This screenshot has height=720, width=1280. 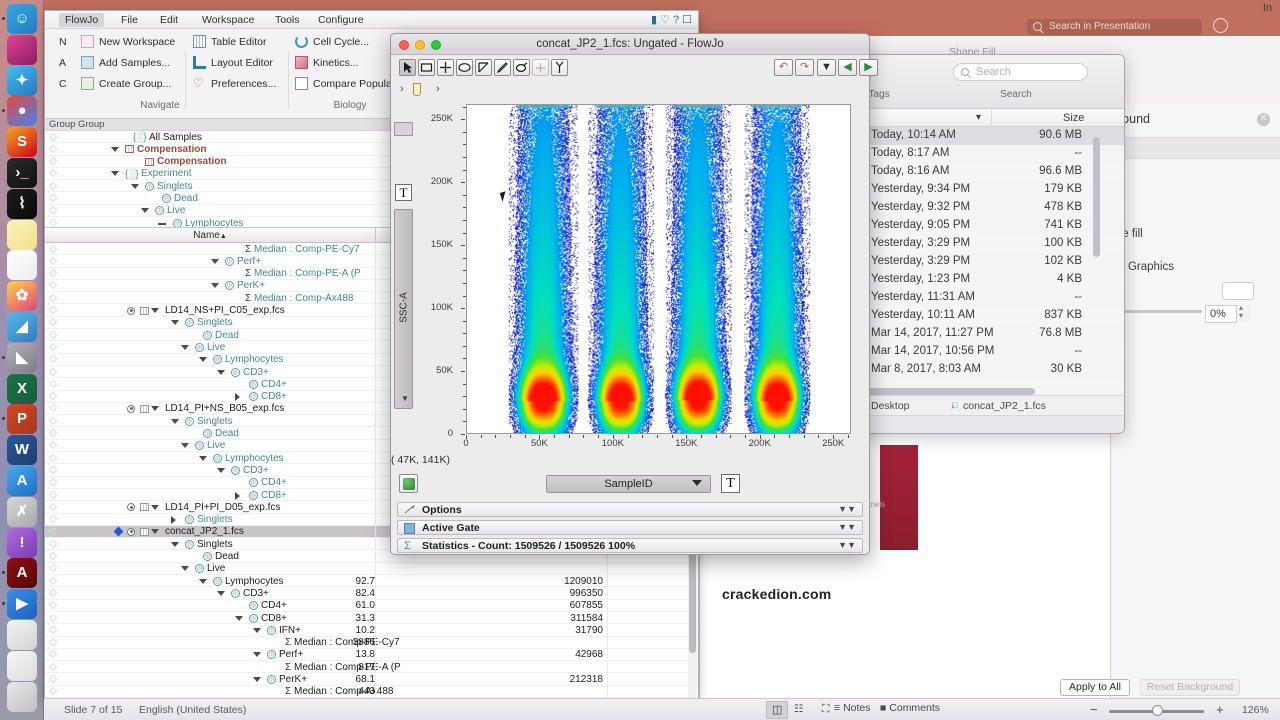 What do you see at coordinates (238, 42) in the screenshot?
I see `table-editor-button: Table Editor` at bounding box center [238, 42].